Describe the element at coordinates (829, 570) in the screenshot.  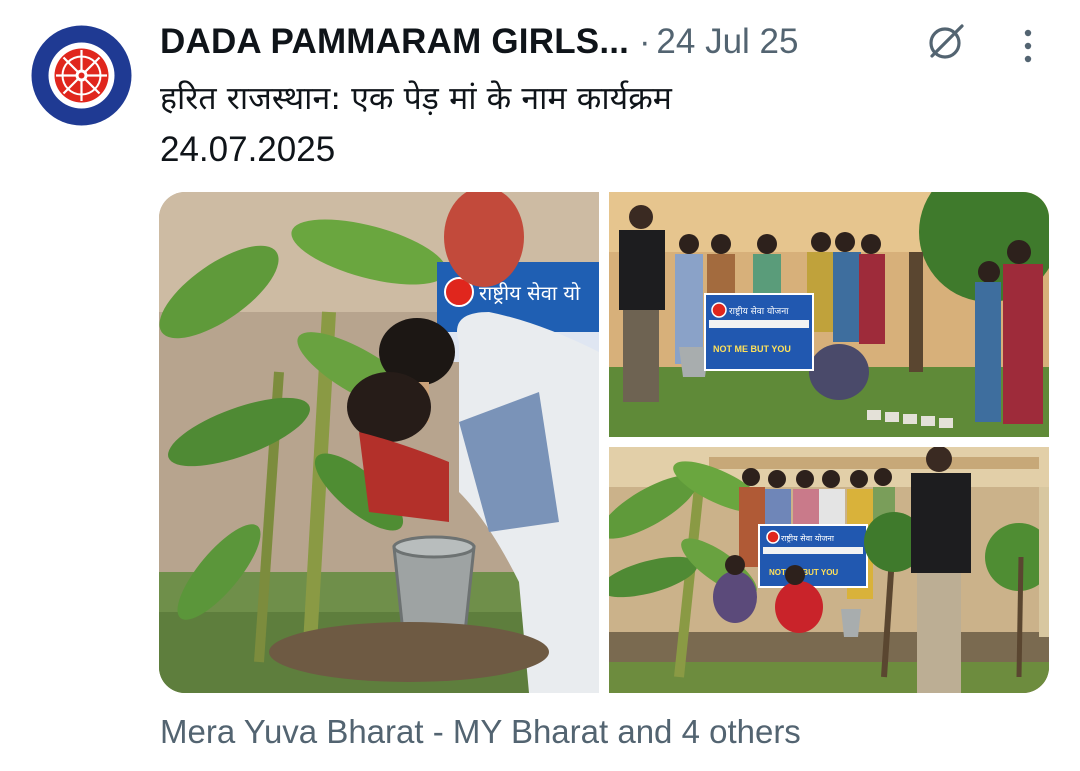
I see `photo-group-plants: राष्ट्रीय सेवा योजना NOT ME BUT YOU` at that location.